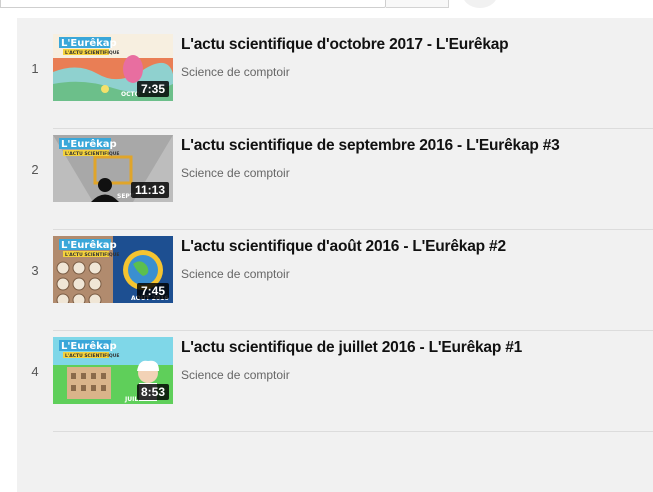 This screenshot has height=492, width=653. What do you see at coordinates (113, 67) in the screenshot?
I see `video-thumbnail: L'Eurêkap L'ACTU SCIENTIFIQUE OCTO 7:35` at bounding box center [113, 67].